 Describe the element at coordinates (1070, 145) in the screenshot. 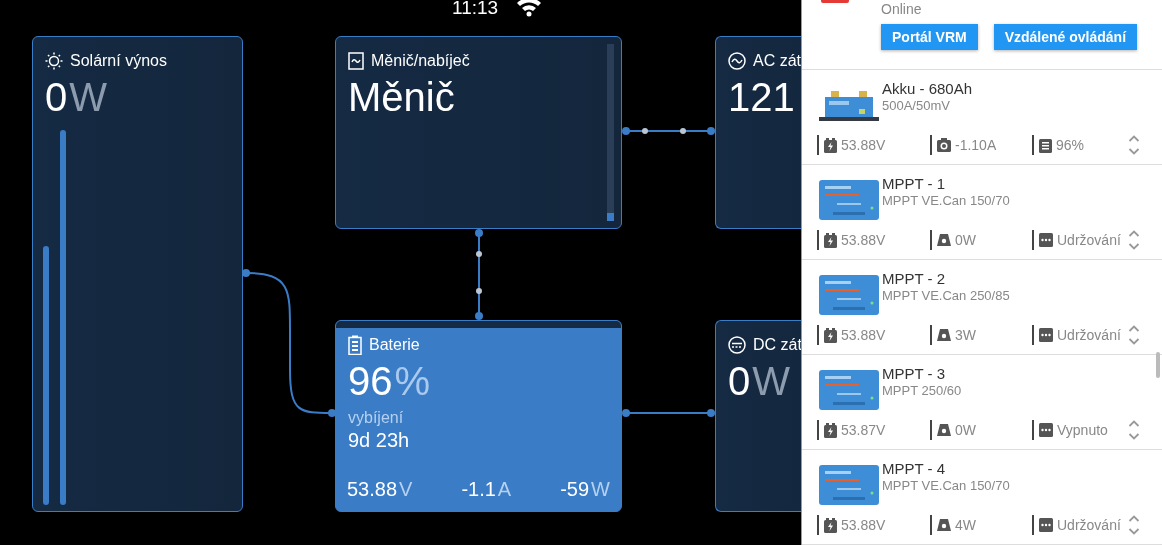

I see `stat-value: 96%` at that location.